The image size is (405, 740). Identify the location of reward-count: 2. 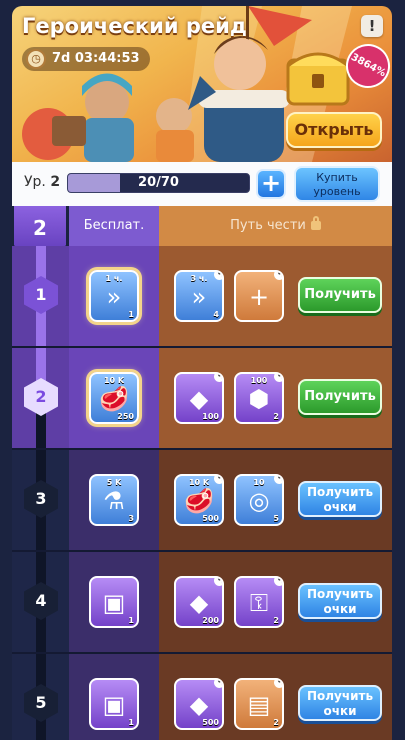
(276, 620).